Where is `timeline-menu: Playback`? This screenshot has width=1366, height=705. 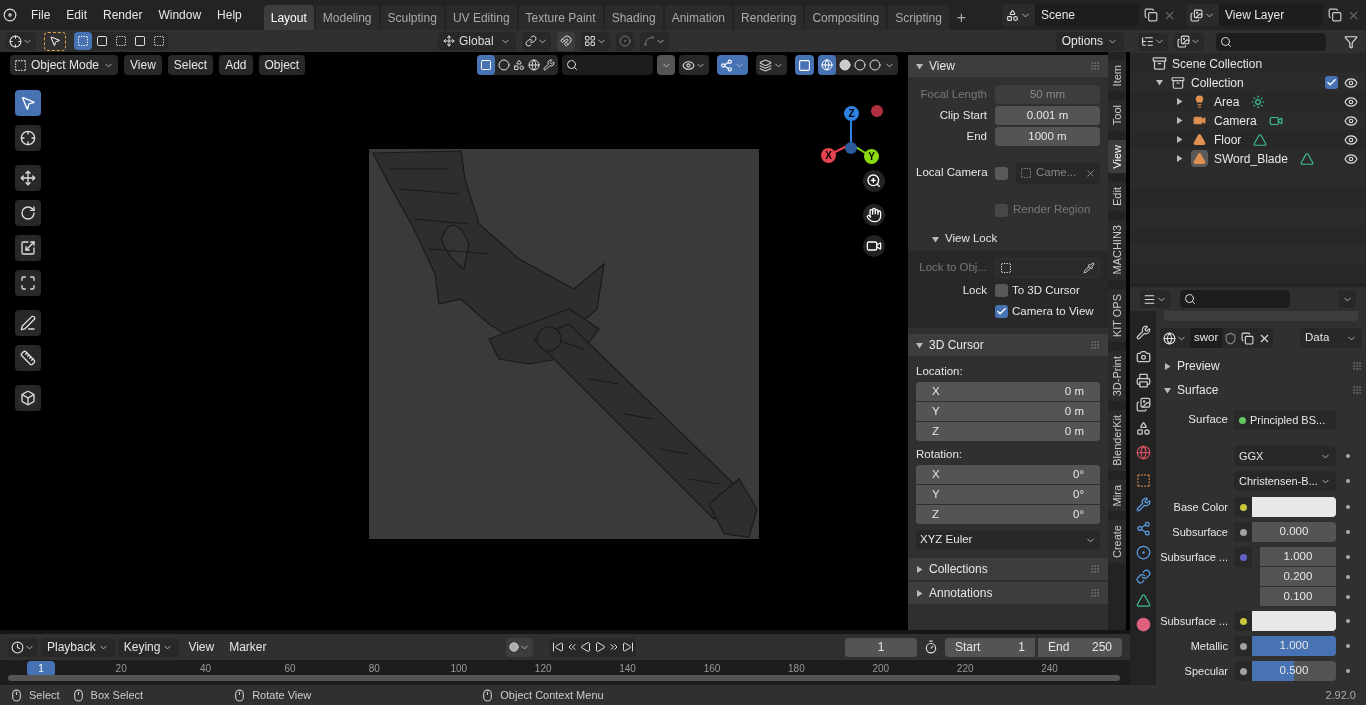
timeline-menu: Playback is located at coordinates (78, 647).